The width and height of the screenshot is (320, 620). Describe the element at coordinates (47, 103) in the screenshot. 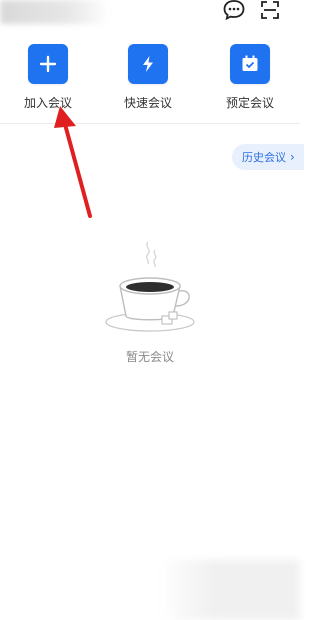

I see `join-meeting-label: 加入会议` at that location.